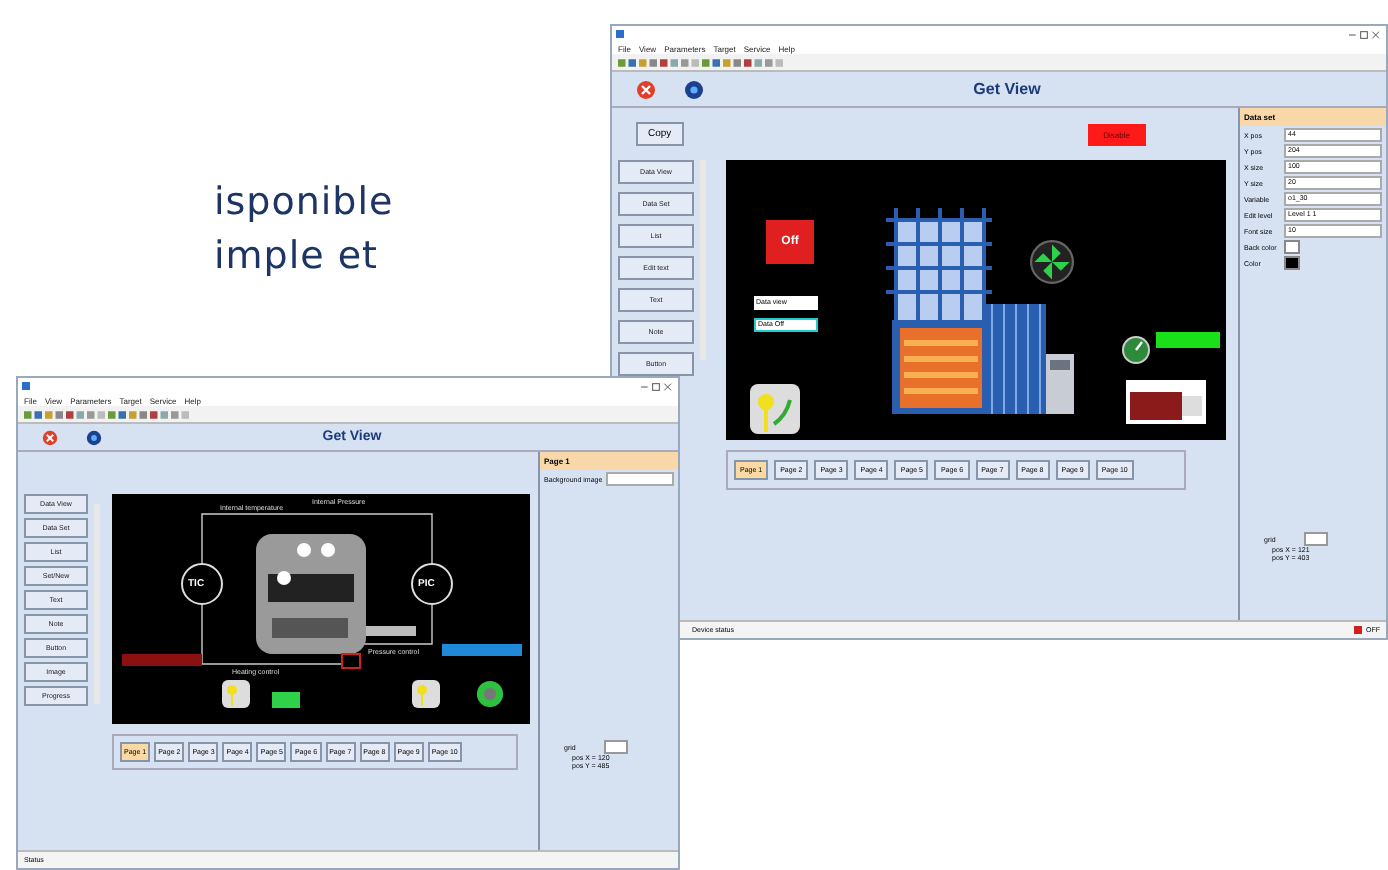 Image resolution: width=1388 pixels, height=870 pixels. Describe the element at coordinates (286, 700) in the screenshot. I see `status-light-icon` at that location.